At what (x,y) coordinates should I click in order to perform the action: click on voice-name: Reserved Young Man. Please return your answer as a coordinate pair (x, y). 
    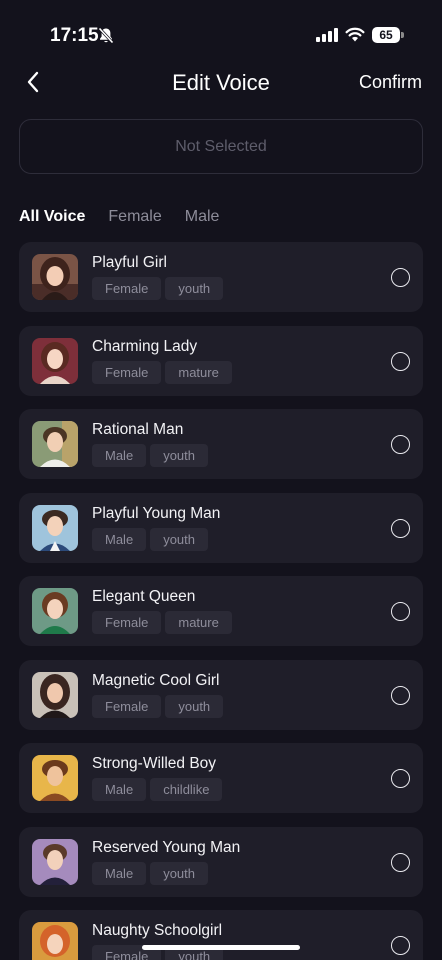
    Looking at the image, I should click on (166, 847).